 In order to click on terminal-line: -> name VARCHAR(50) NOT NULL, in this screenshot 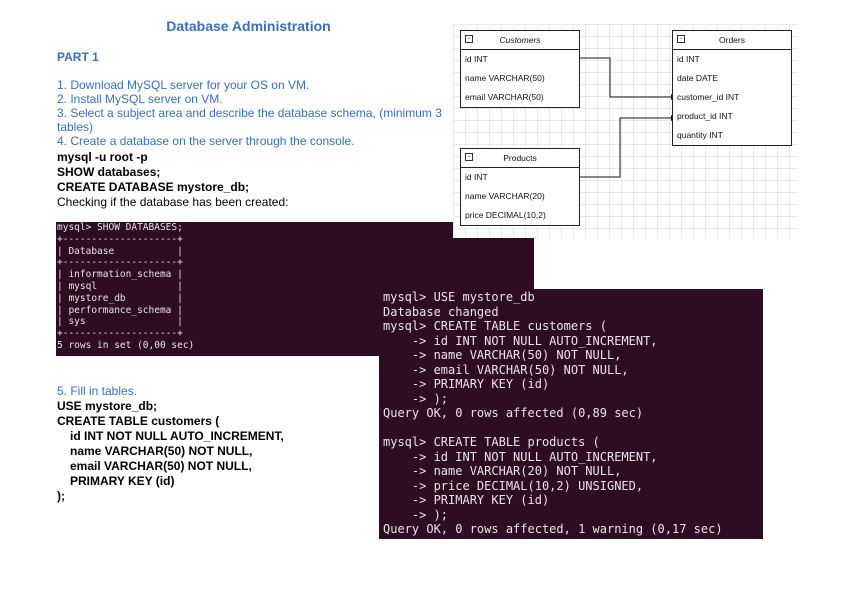, I will do `click(502, 355)`.